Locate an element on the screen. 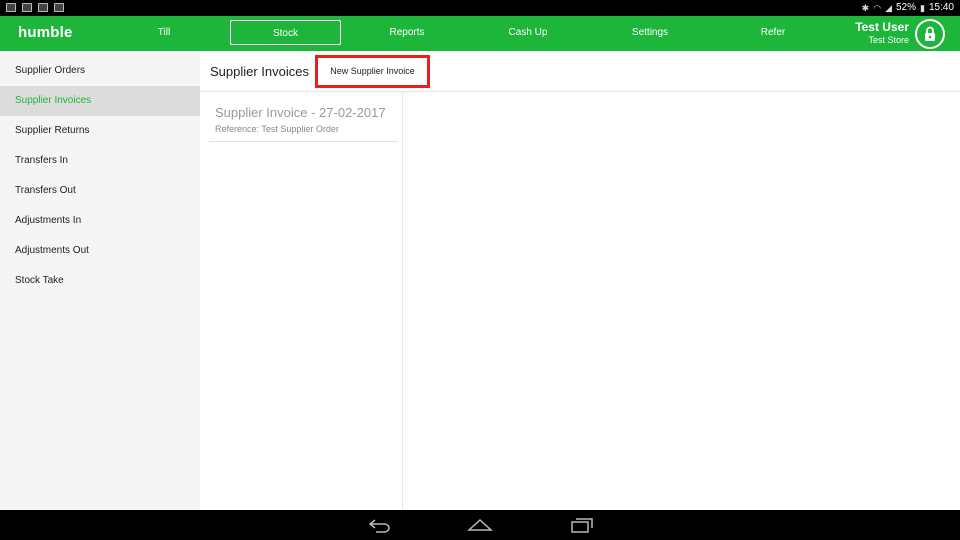  status-bar: ✱ ◠ ◢ 52% ▮ 15:40 is located at coordinates (480, 8).